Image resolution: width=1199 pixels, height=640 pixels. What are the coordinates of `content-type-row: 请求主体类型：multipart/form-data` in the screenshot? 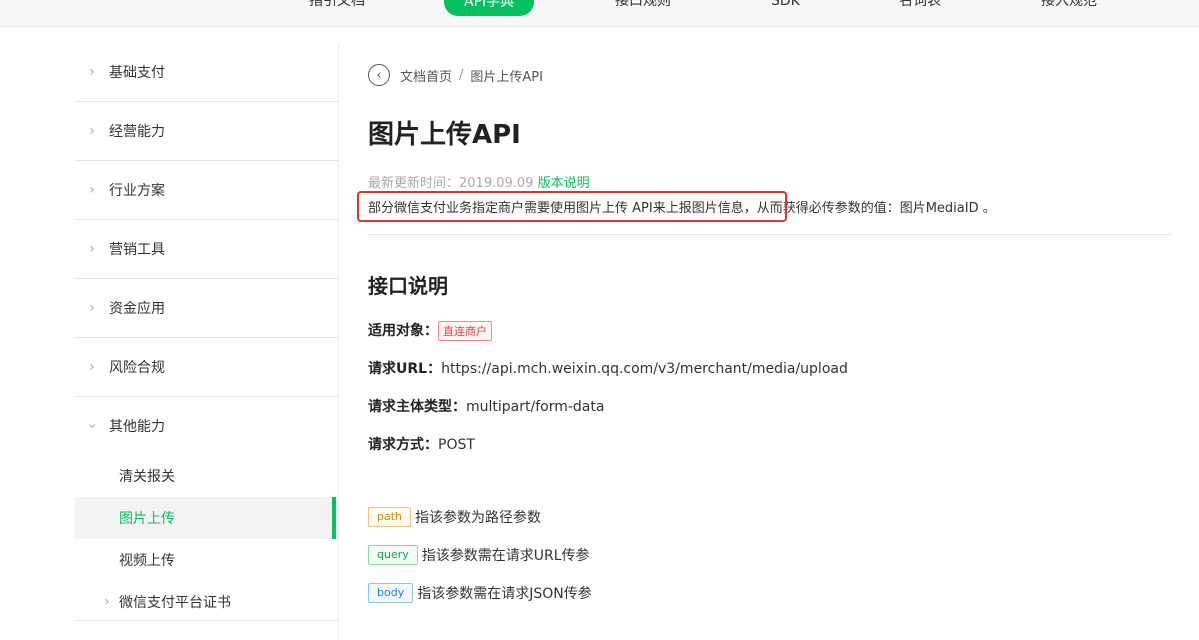 It's located at (486, 406).